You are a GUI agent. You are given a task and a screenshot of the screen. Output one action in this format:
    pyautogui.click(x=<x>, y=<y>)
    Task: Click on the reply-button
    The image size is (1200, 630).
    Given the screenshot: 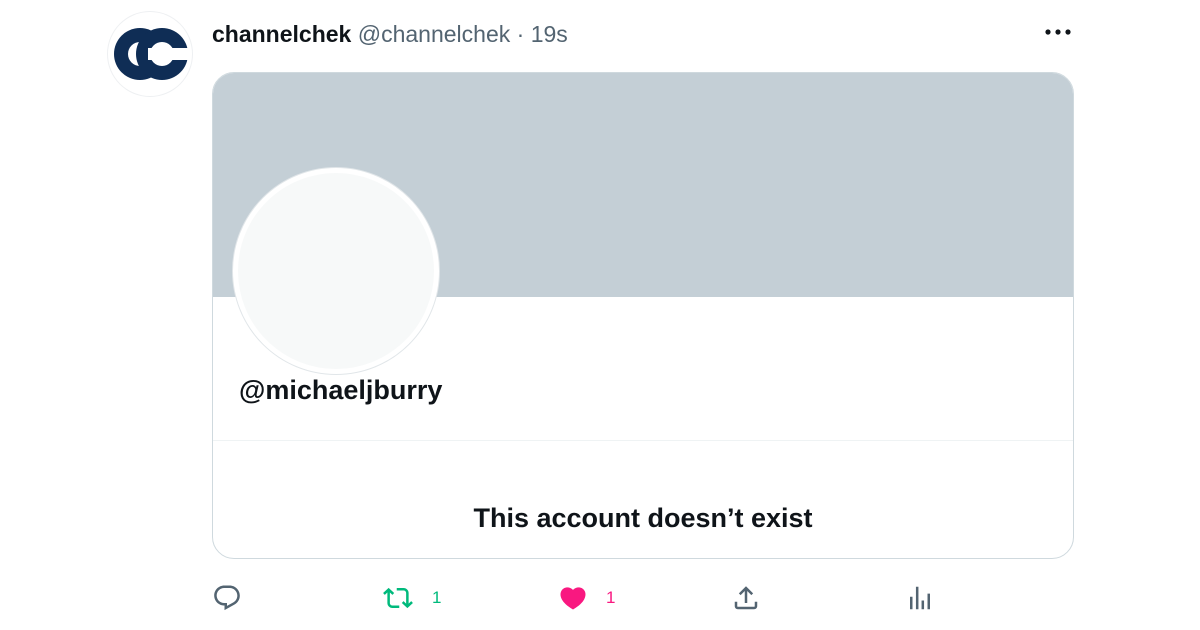 What is the action you would take?
    pyautogui.click(x=227, y=598)
    